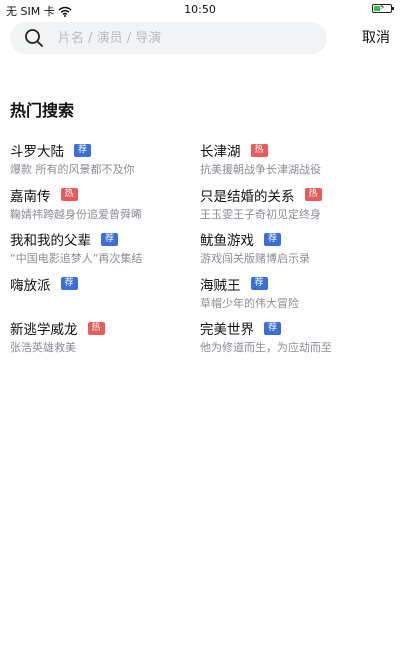  I want to click on battery-charging-icon: ⚡, so click(383, 8).